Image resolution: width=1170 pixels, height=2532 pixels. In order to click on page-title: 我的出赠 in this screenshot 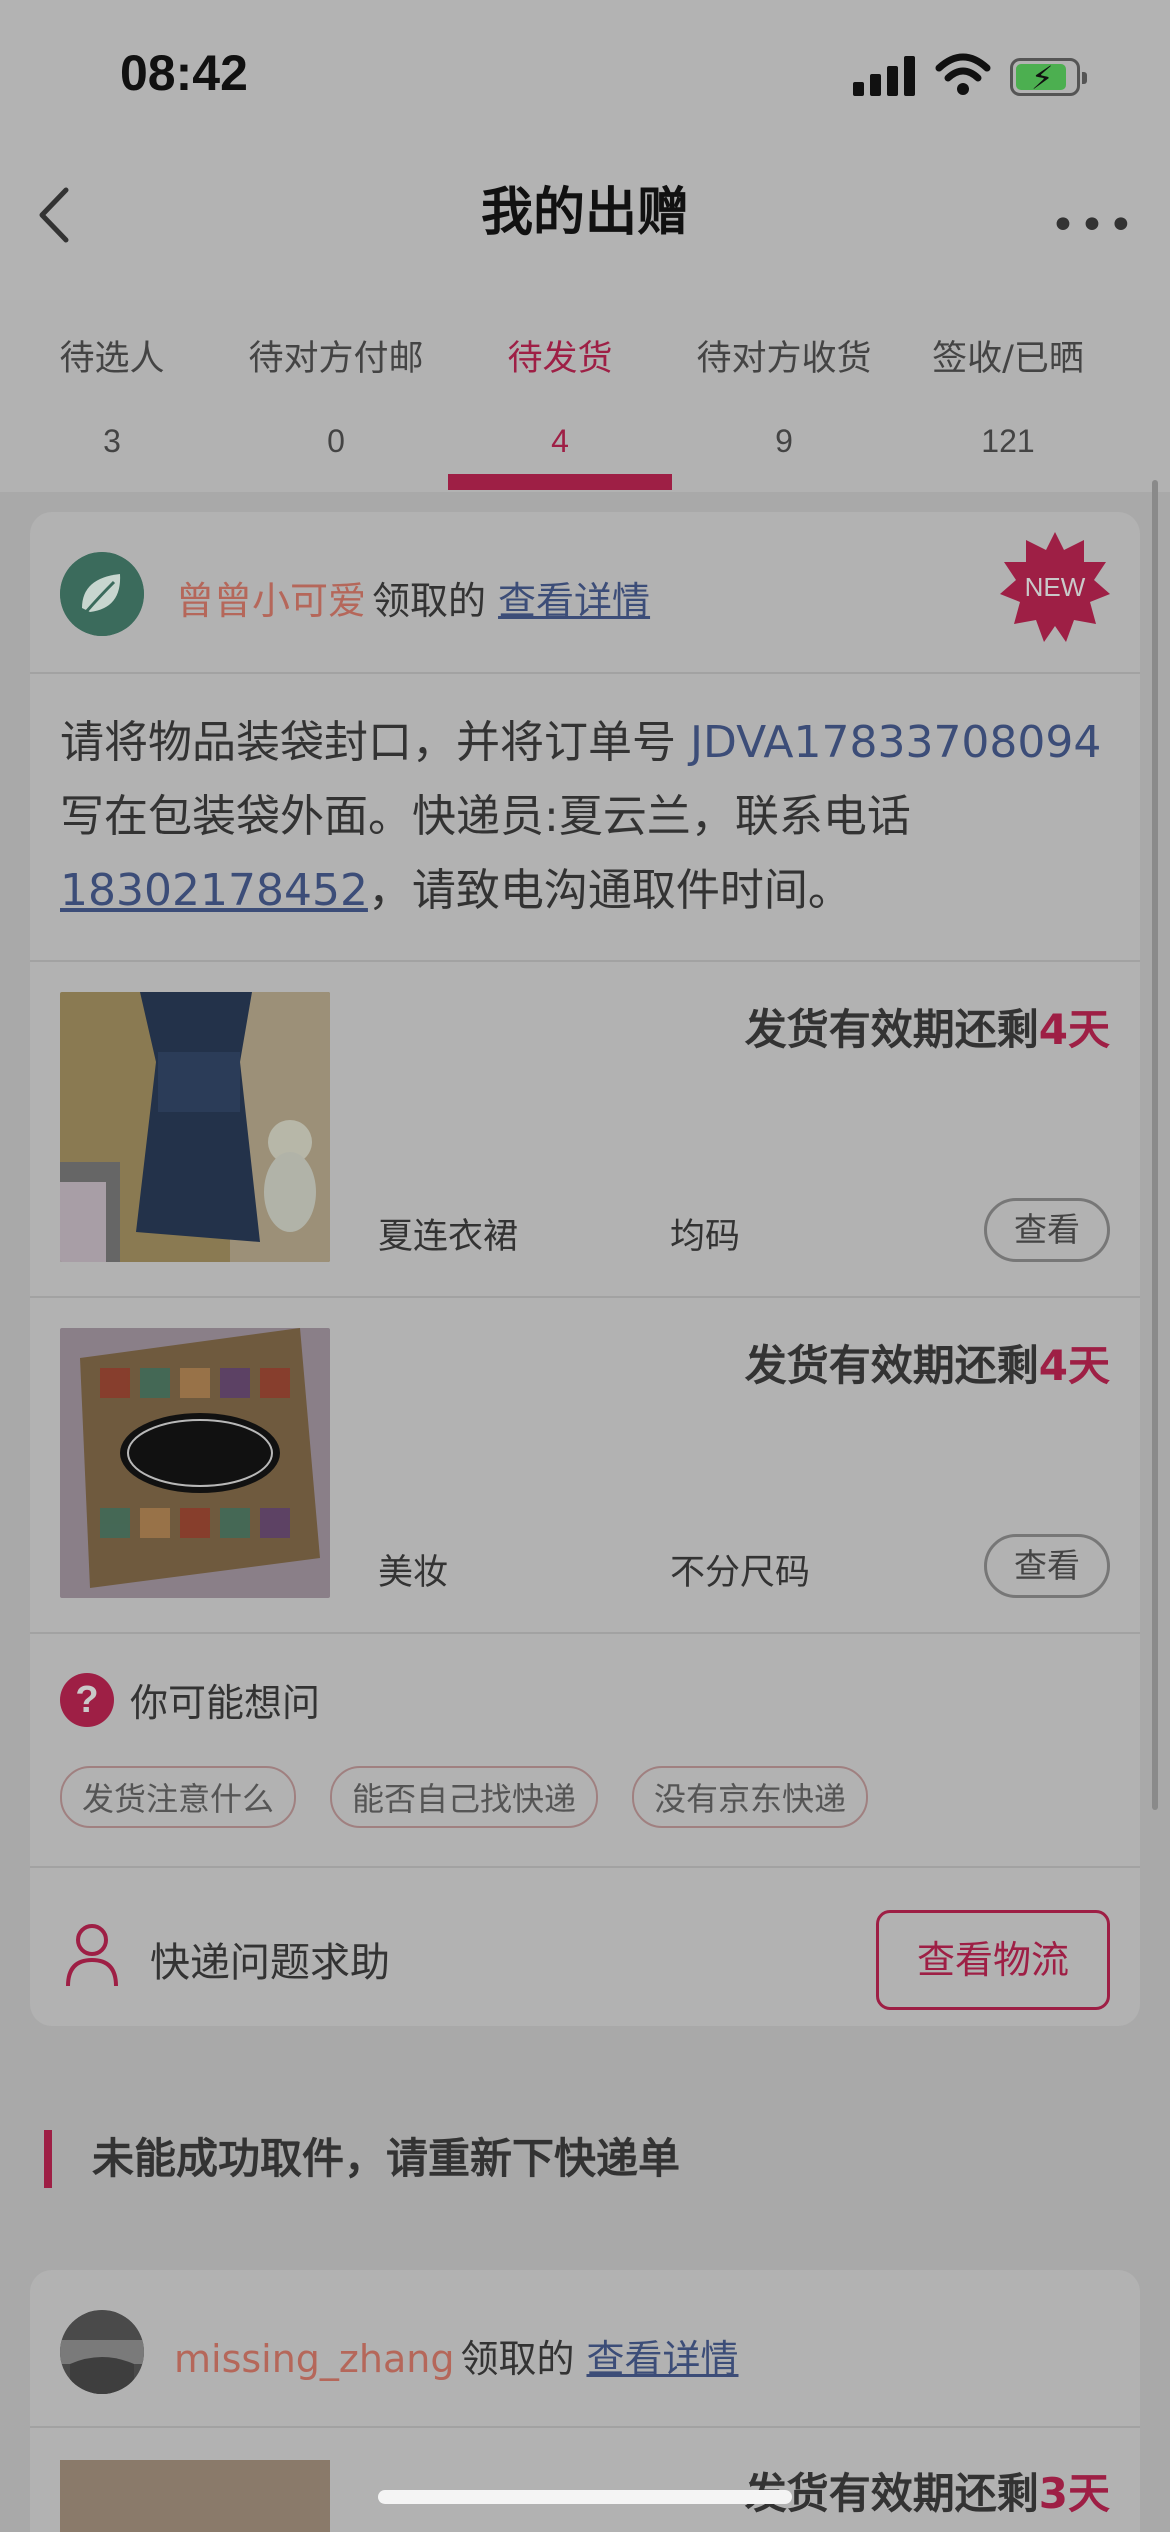, I will do `click(584, 213)`.